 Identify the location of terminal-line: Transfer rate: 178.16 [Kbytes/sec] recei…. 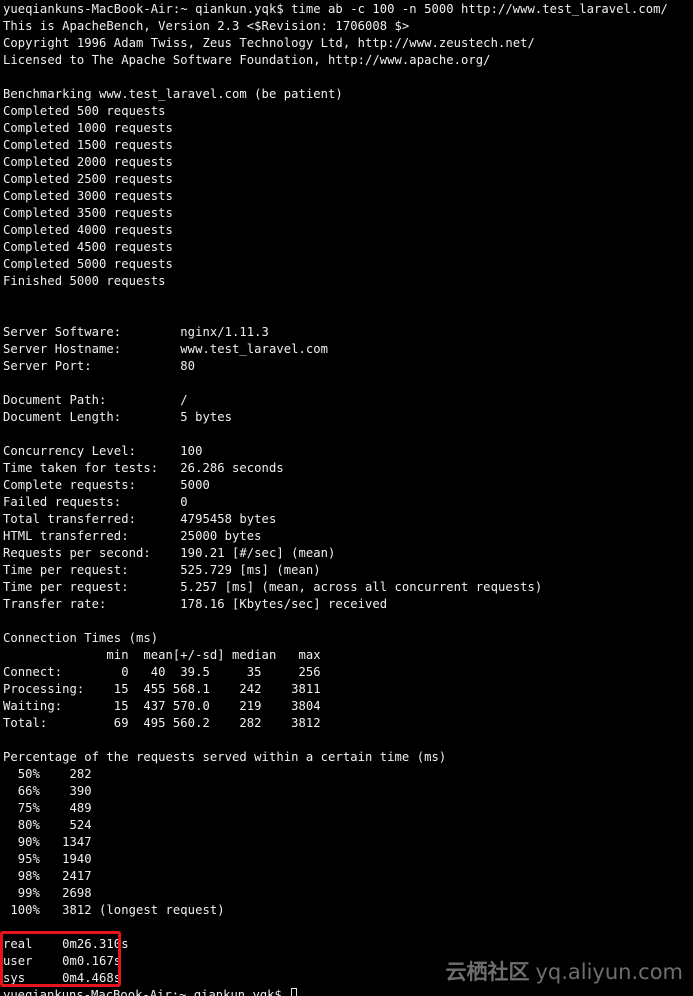
(195, 604).